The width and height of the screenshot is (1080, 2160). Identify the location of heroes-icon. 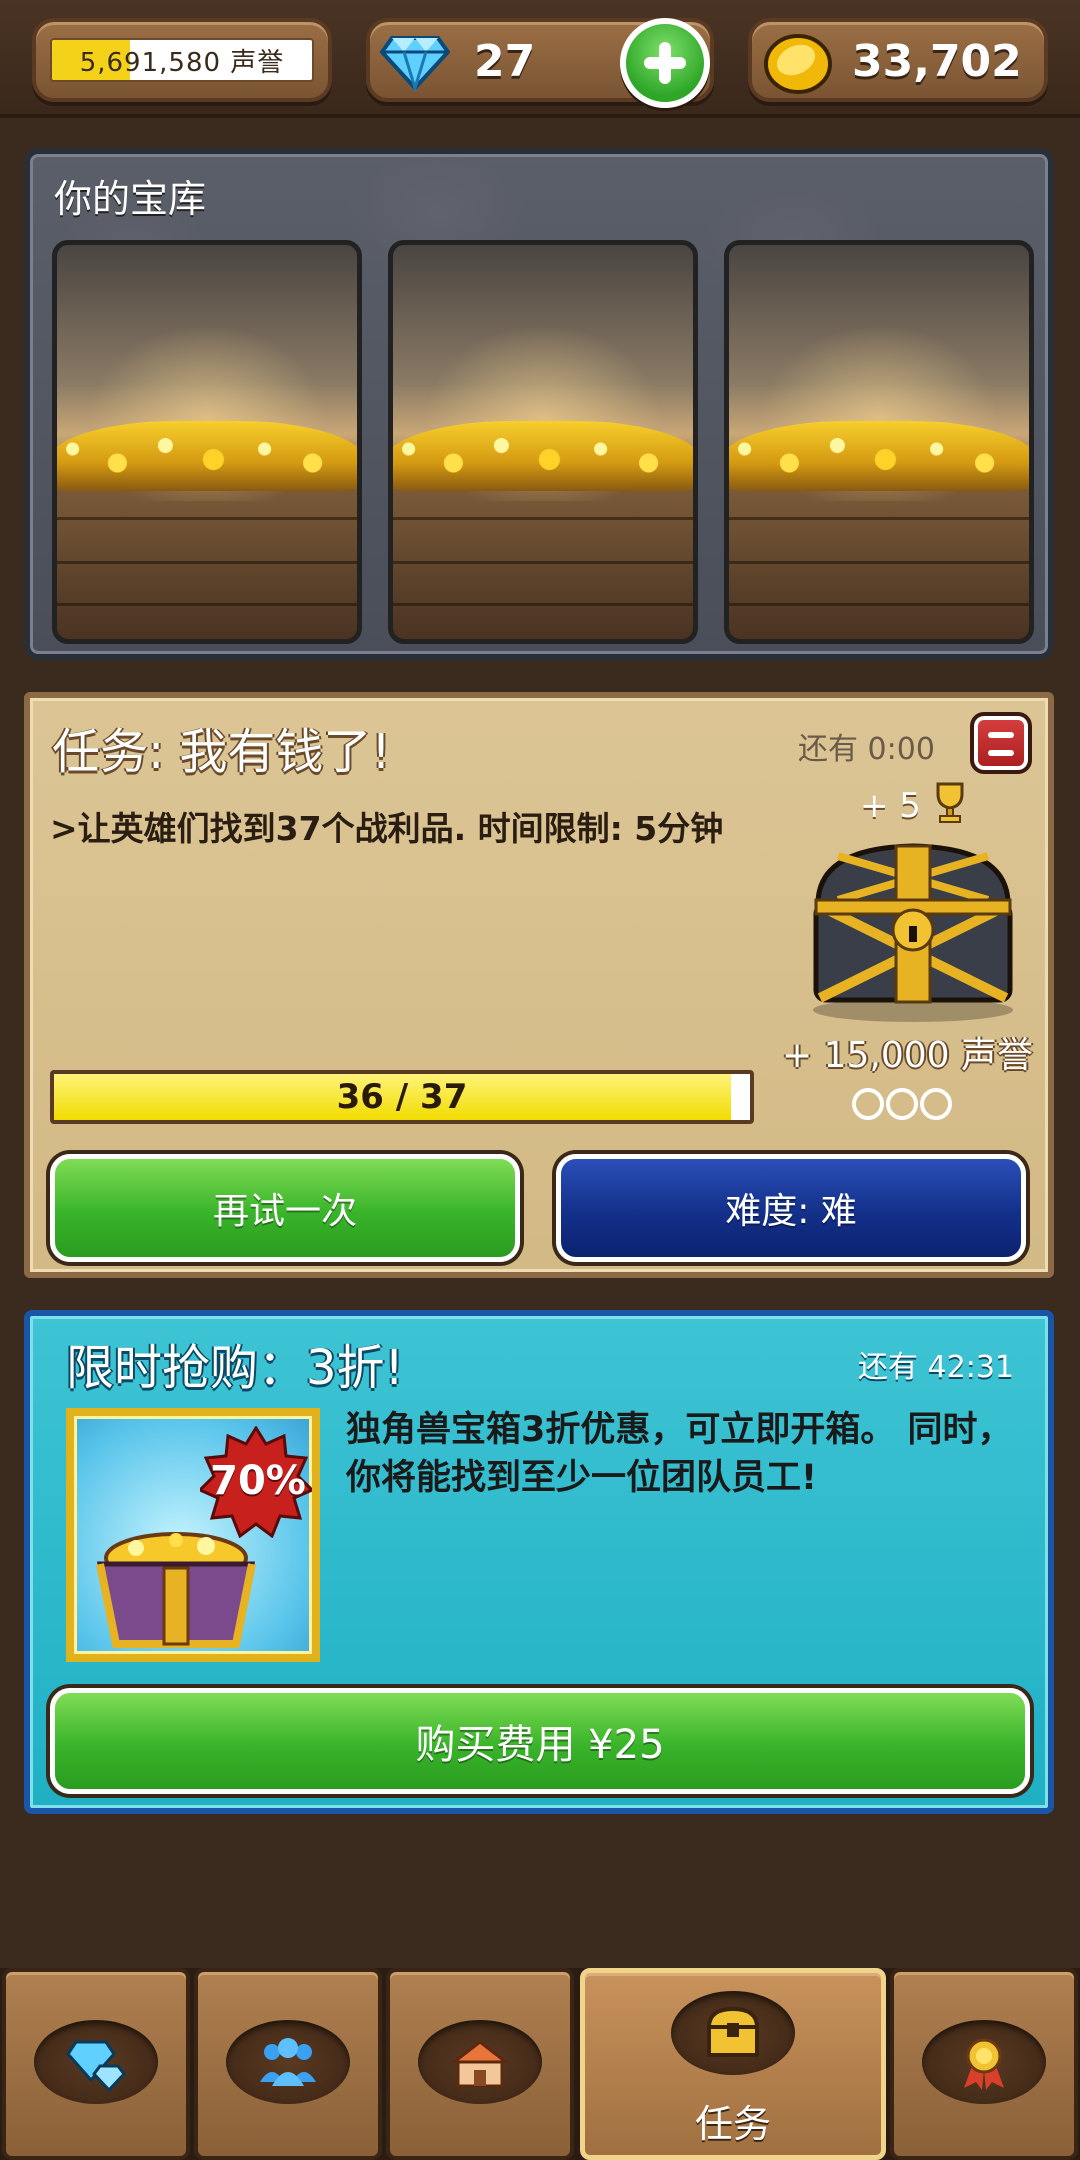
(288, 2062).